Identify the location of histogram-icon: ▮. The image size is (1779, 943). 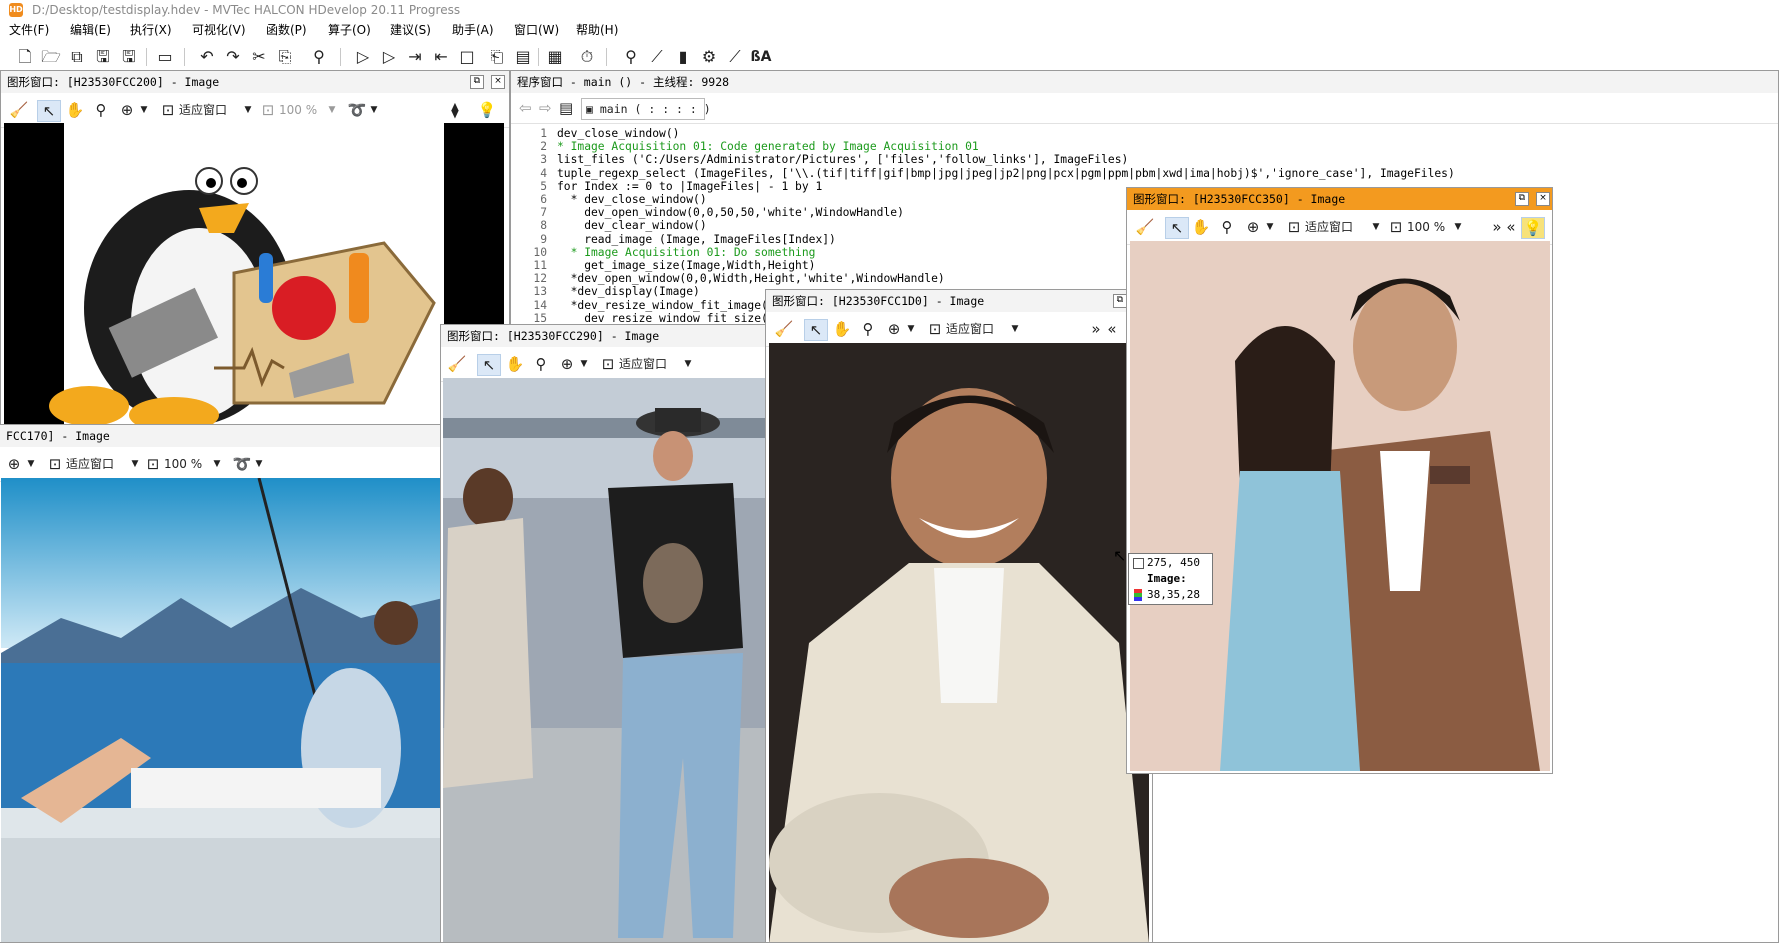
(683, 57).